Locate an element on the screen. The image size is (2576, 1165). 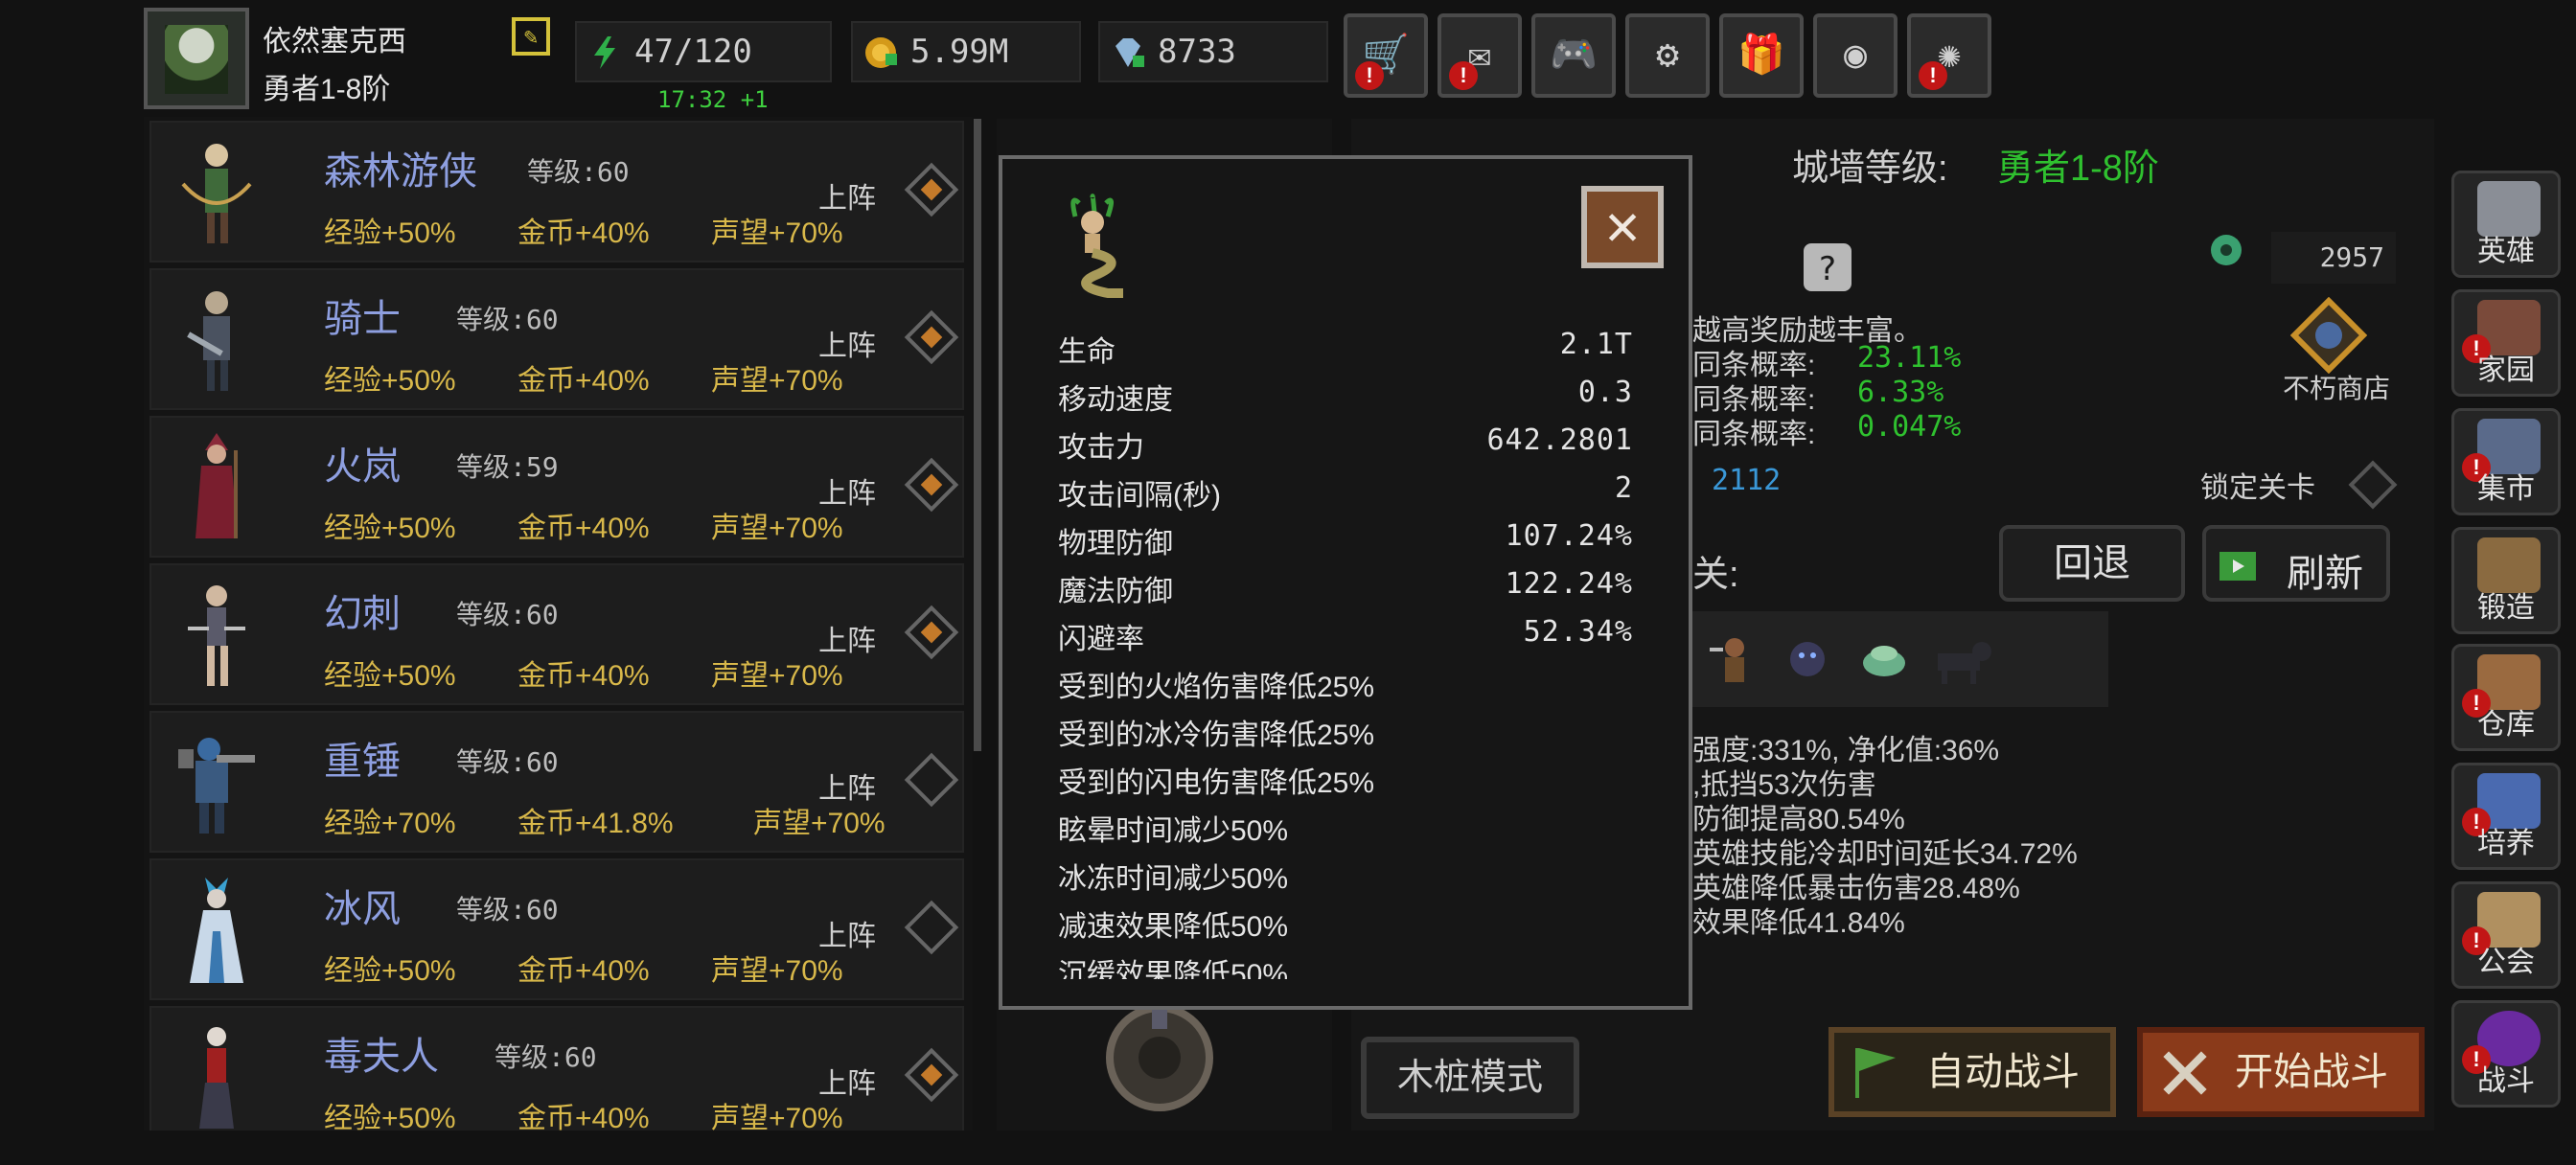
stat-label: 闪避率 is located at coordinates (1101, 639).